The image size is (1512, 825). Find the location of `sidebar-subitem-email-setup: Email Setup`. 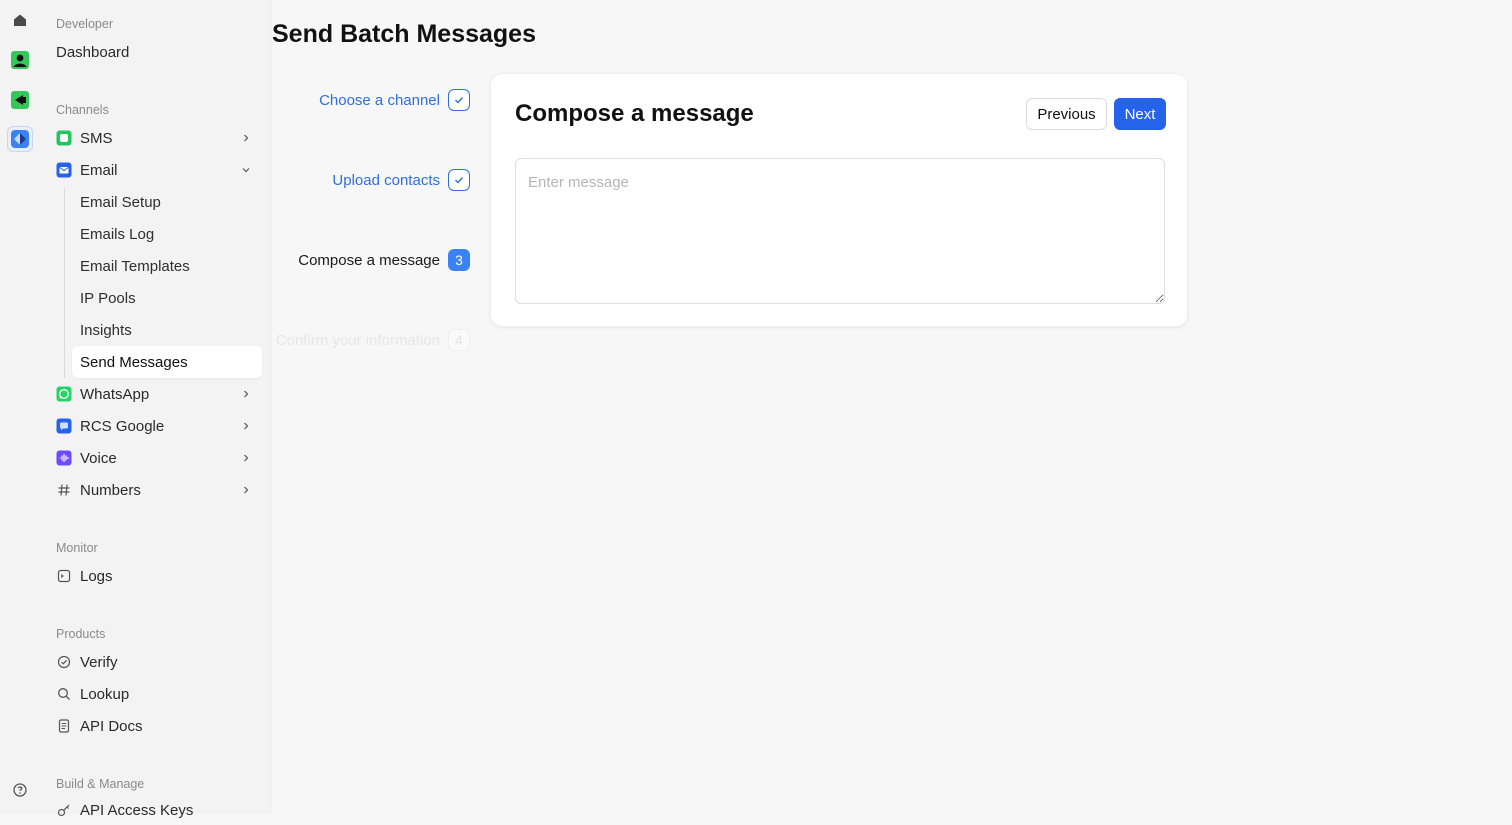

sidebar-subitem-email-setup: Email Setup is located at coordinates (167, 202).